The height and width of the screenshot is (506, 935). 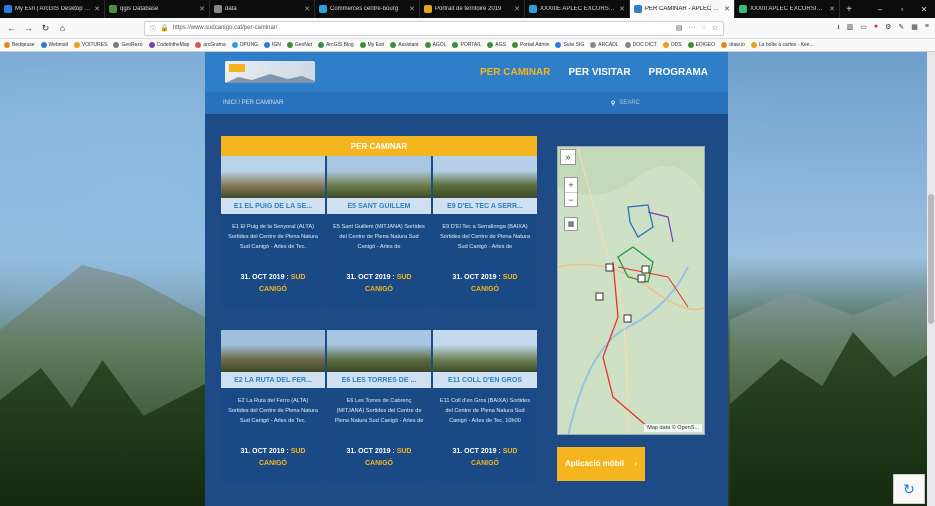 I want to click on menu-icon: ≡, so click(x=927, y=28).